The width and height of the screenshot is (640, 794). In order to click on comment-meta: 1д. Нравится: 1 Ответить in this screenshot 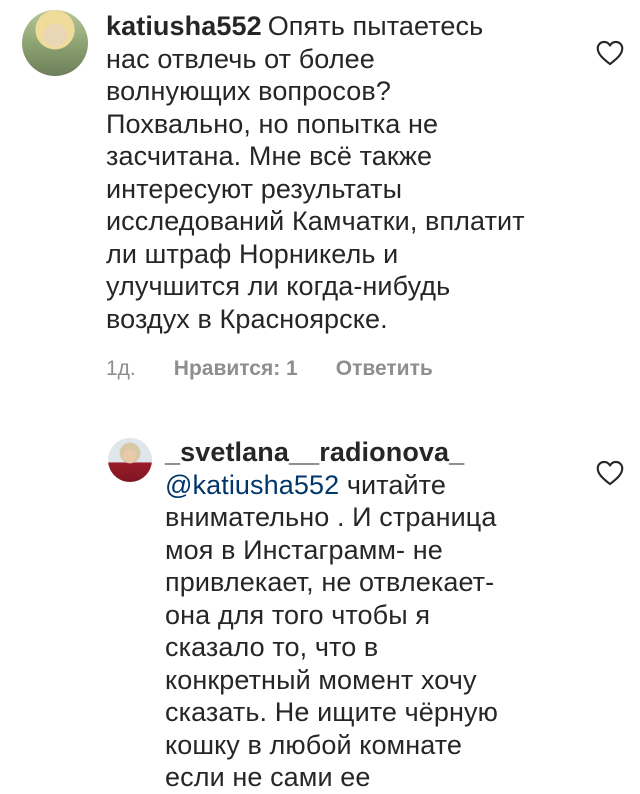, I will do `click(364, 369)`.